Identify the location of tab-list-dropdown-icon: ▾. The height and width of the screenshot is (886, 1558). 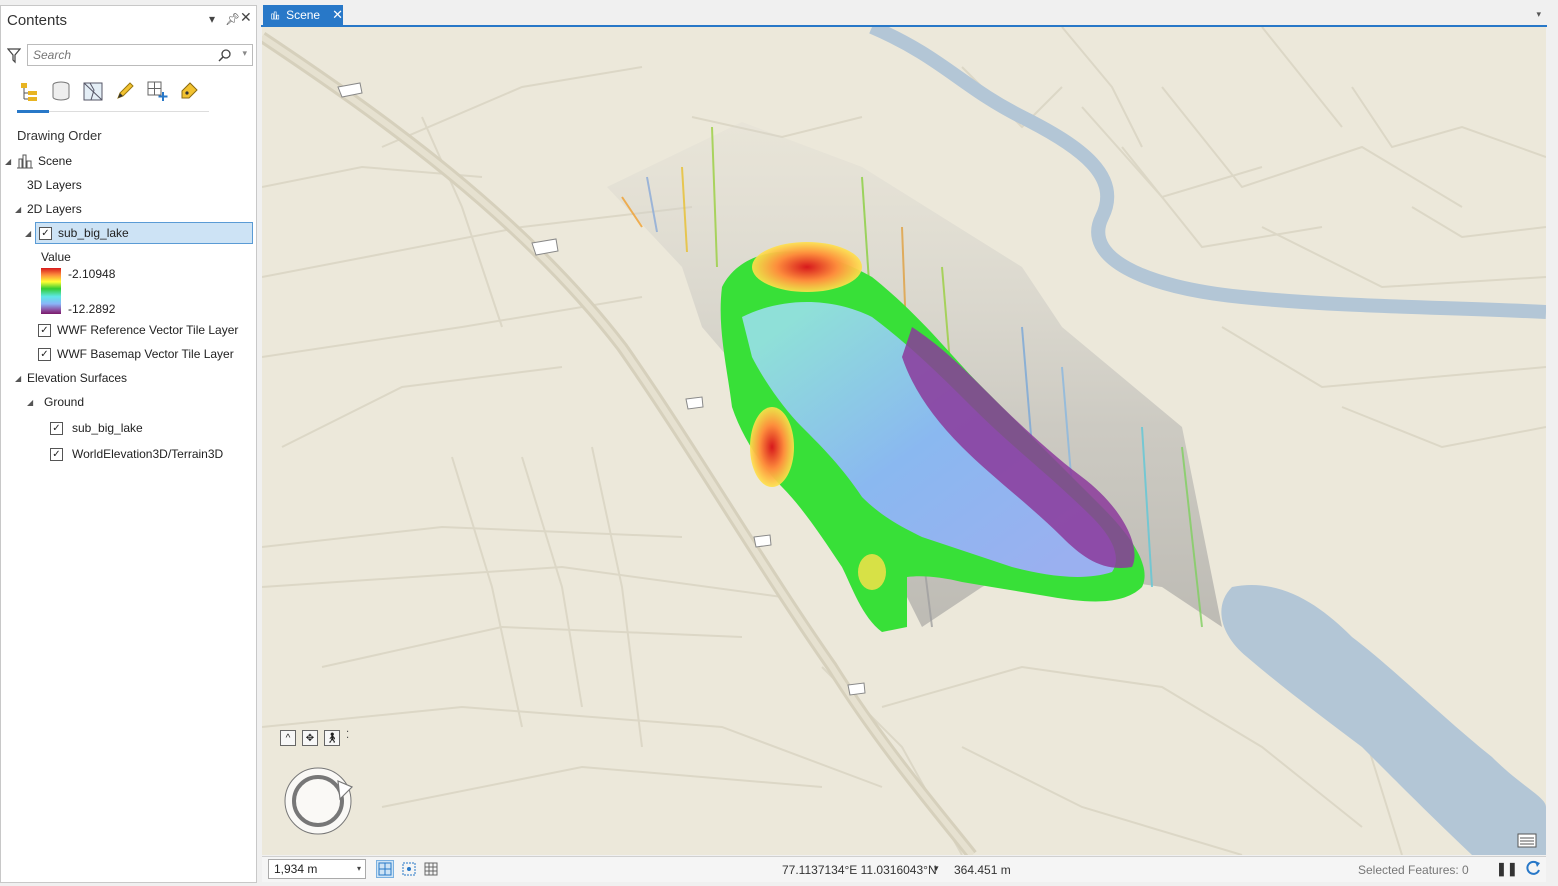
(1538, 14).